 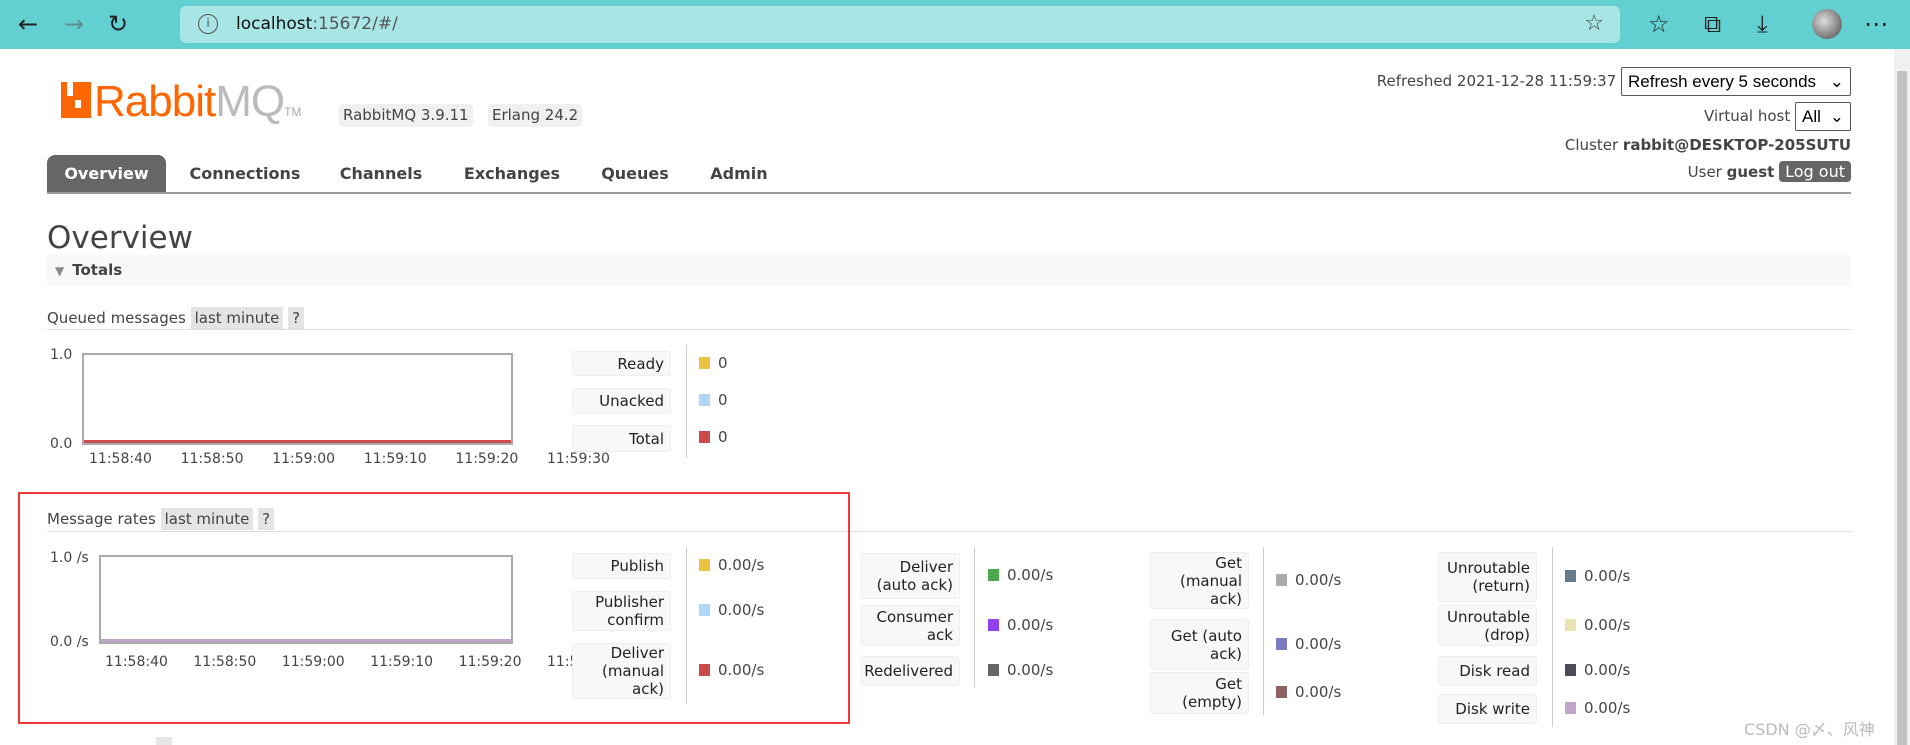 What do you see at coordinates (250, 101) in the screenshot?
I see `logo-mq: MQ` at bounding box center [250, 101].